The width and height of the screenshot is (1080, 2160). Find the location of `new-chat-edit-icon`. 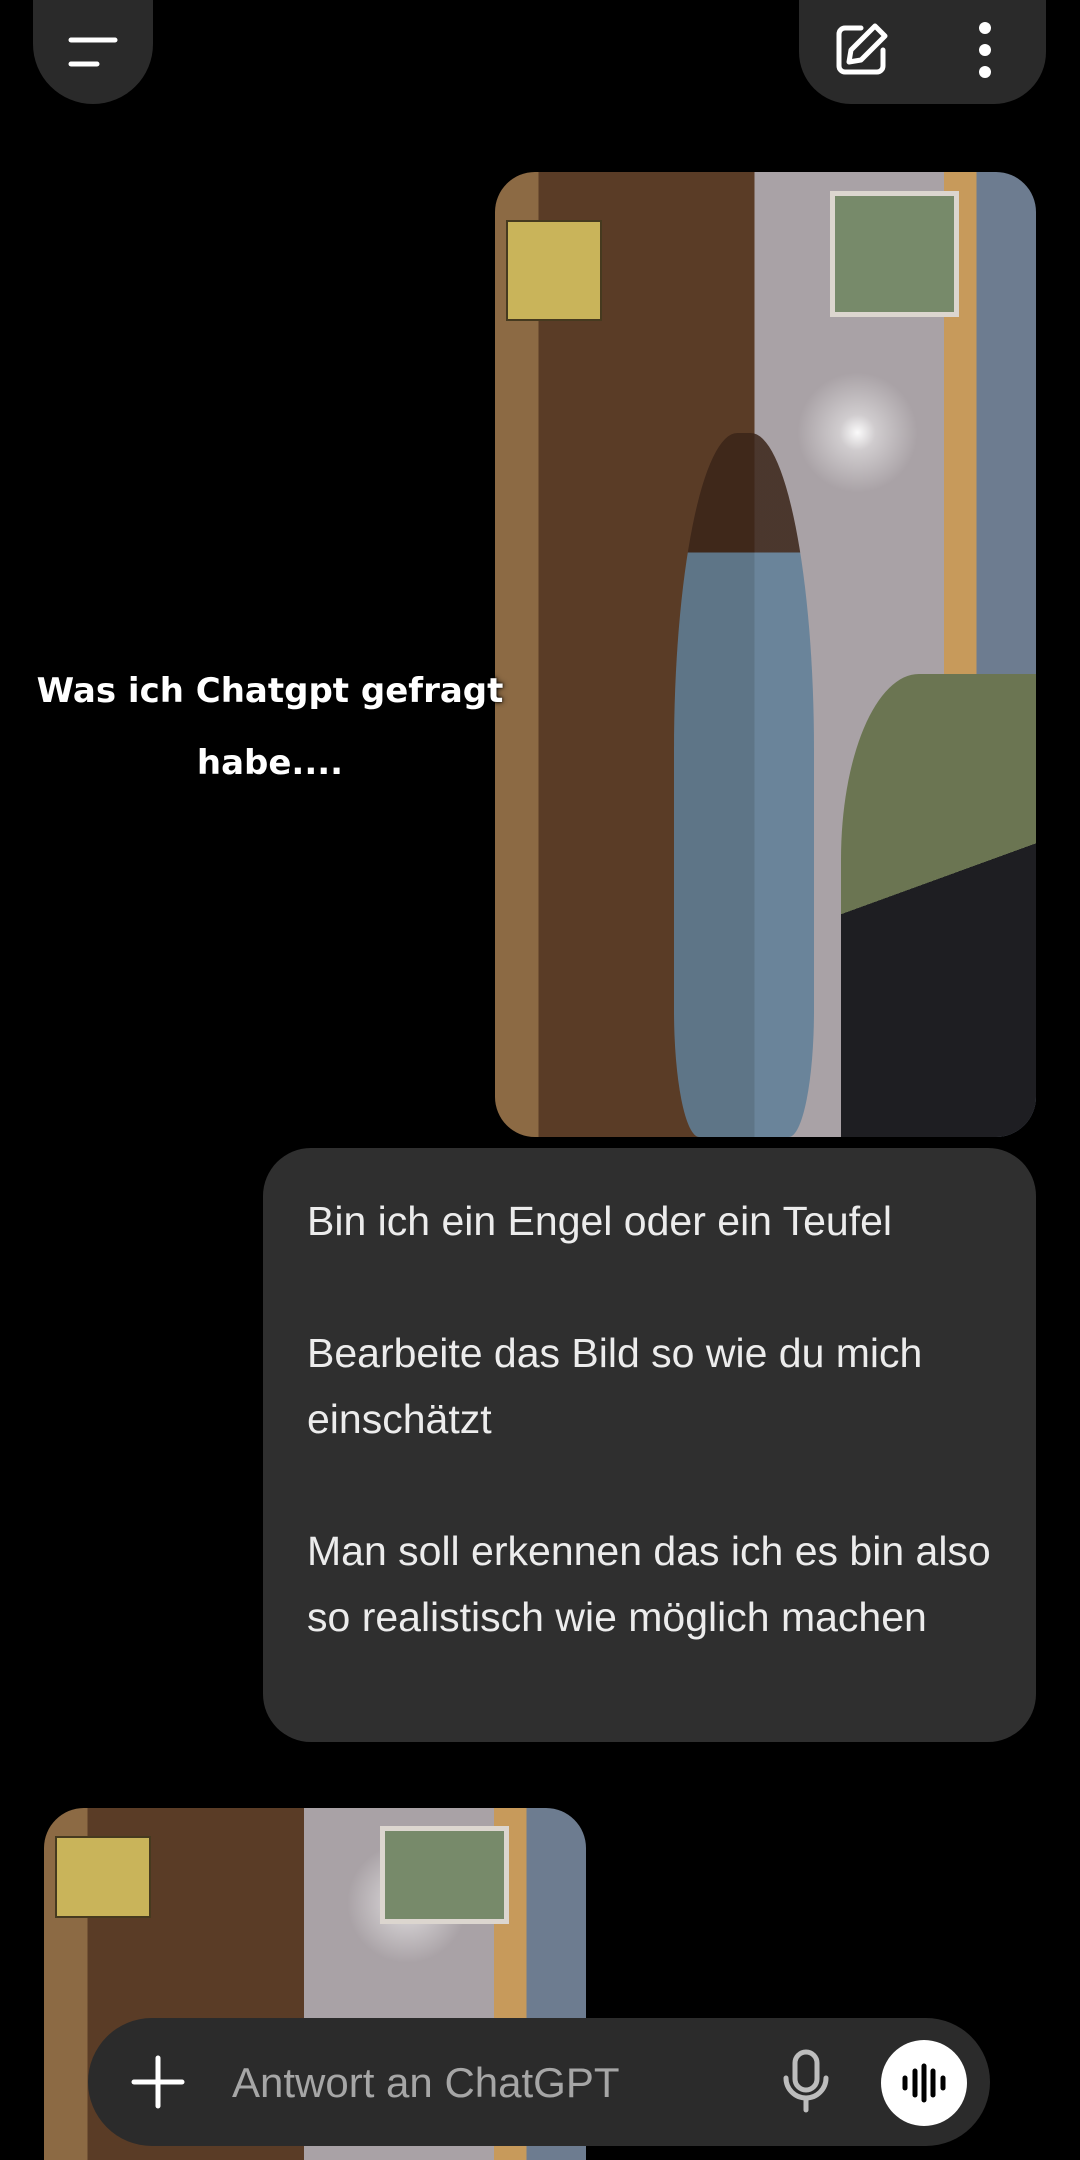

new-chat-edit-icon is located at coordinates (862, 49).